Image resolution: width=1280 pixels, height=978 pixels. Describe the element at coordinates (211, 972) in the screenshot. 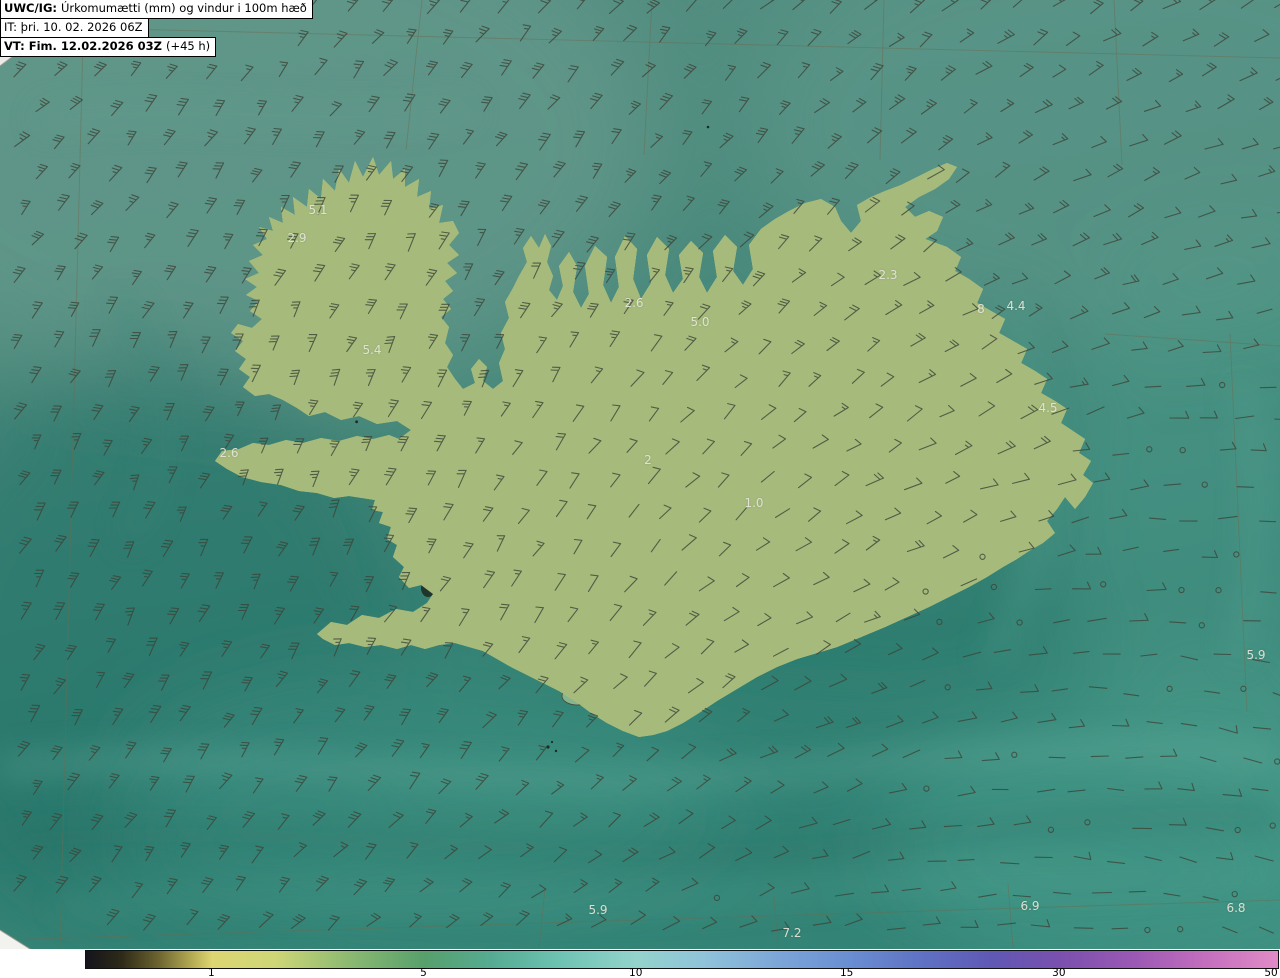

I see `colorbar-tick-label: 1` at that location.